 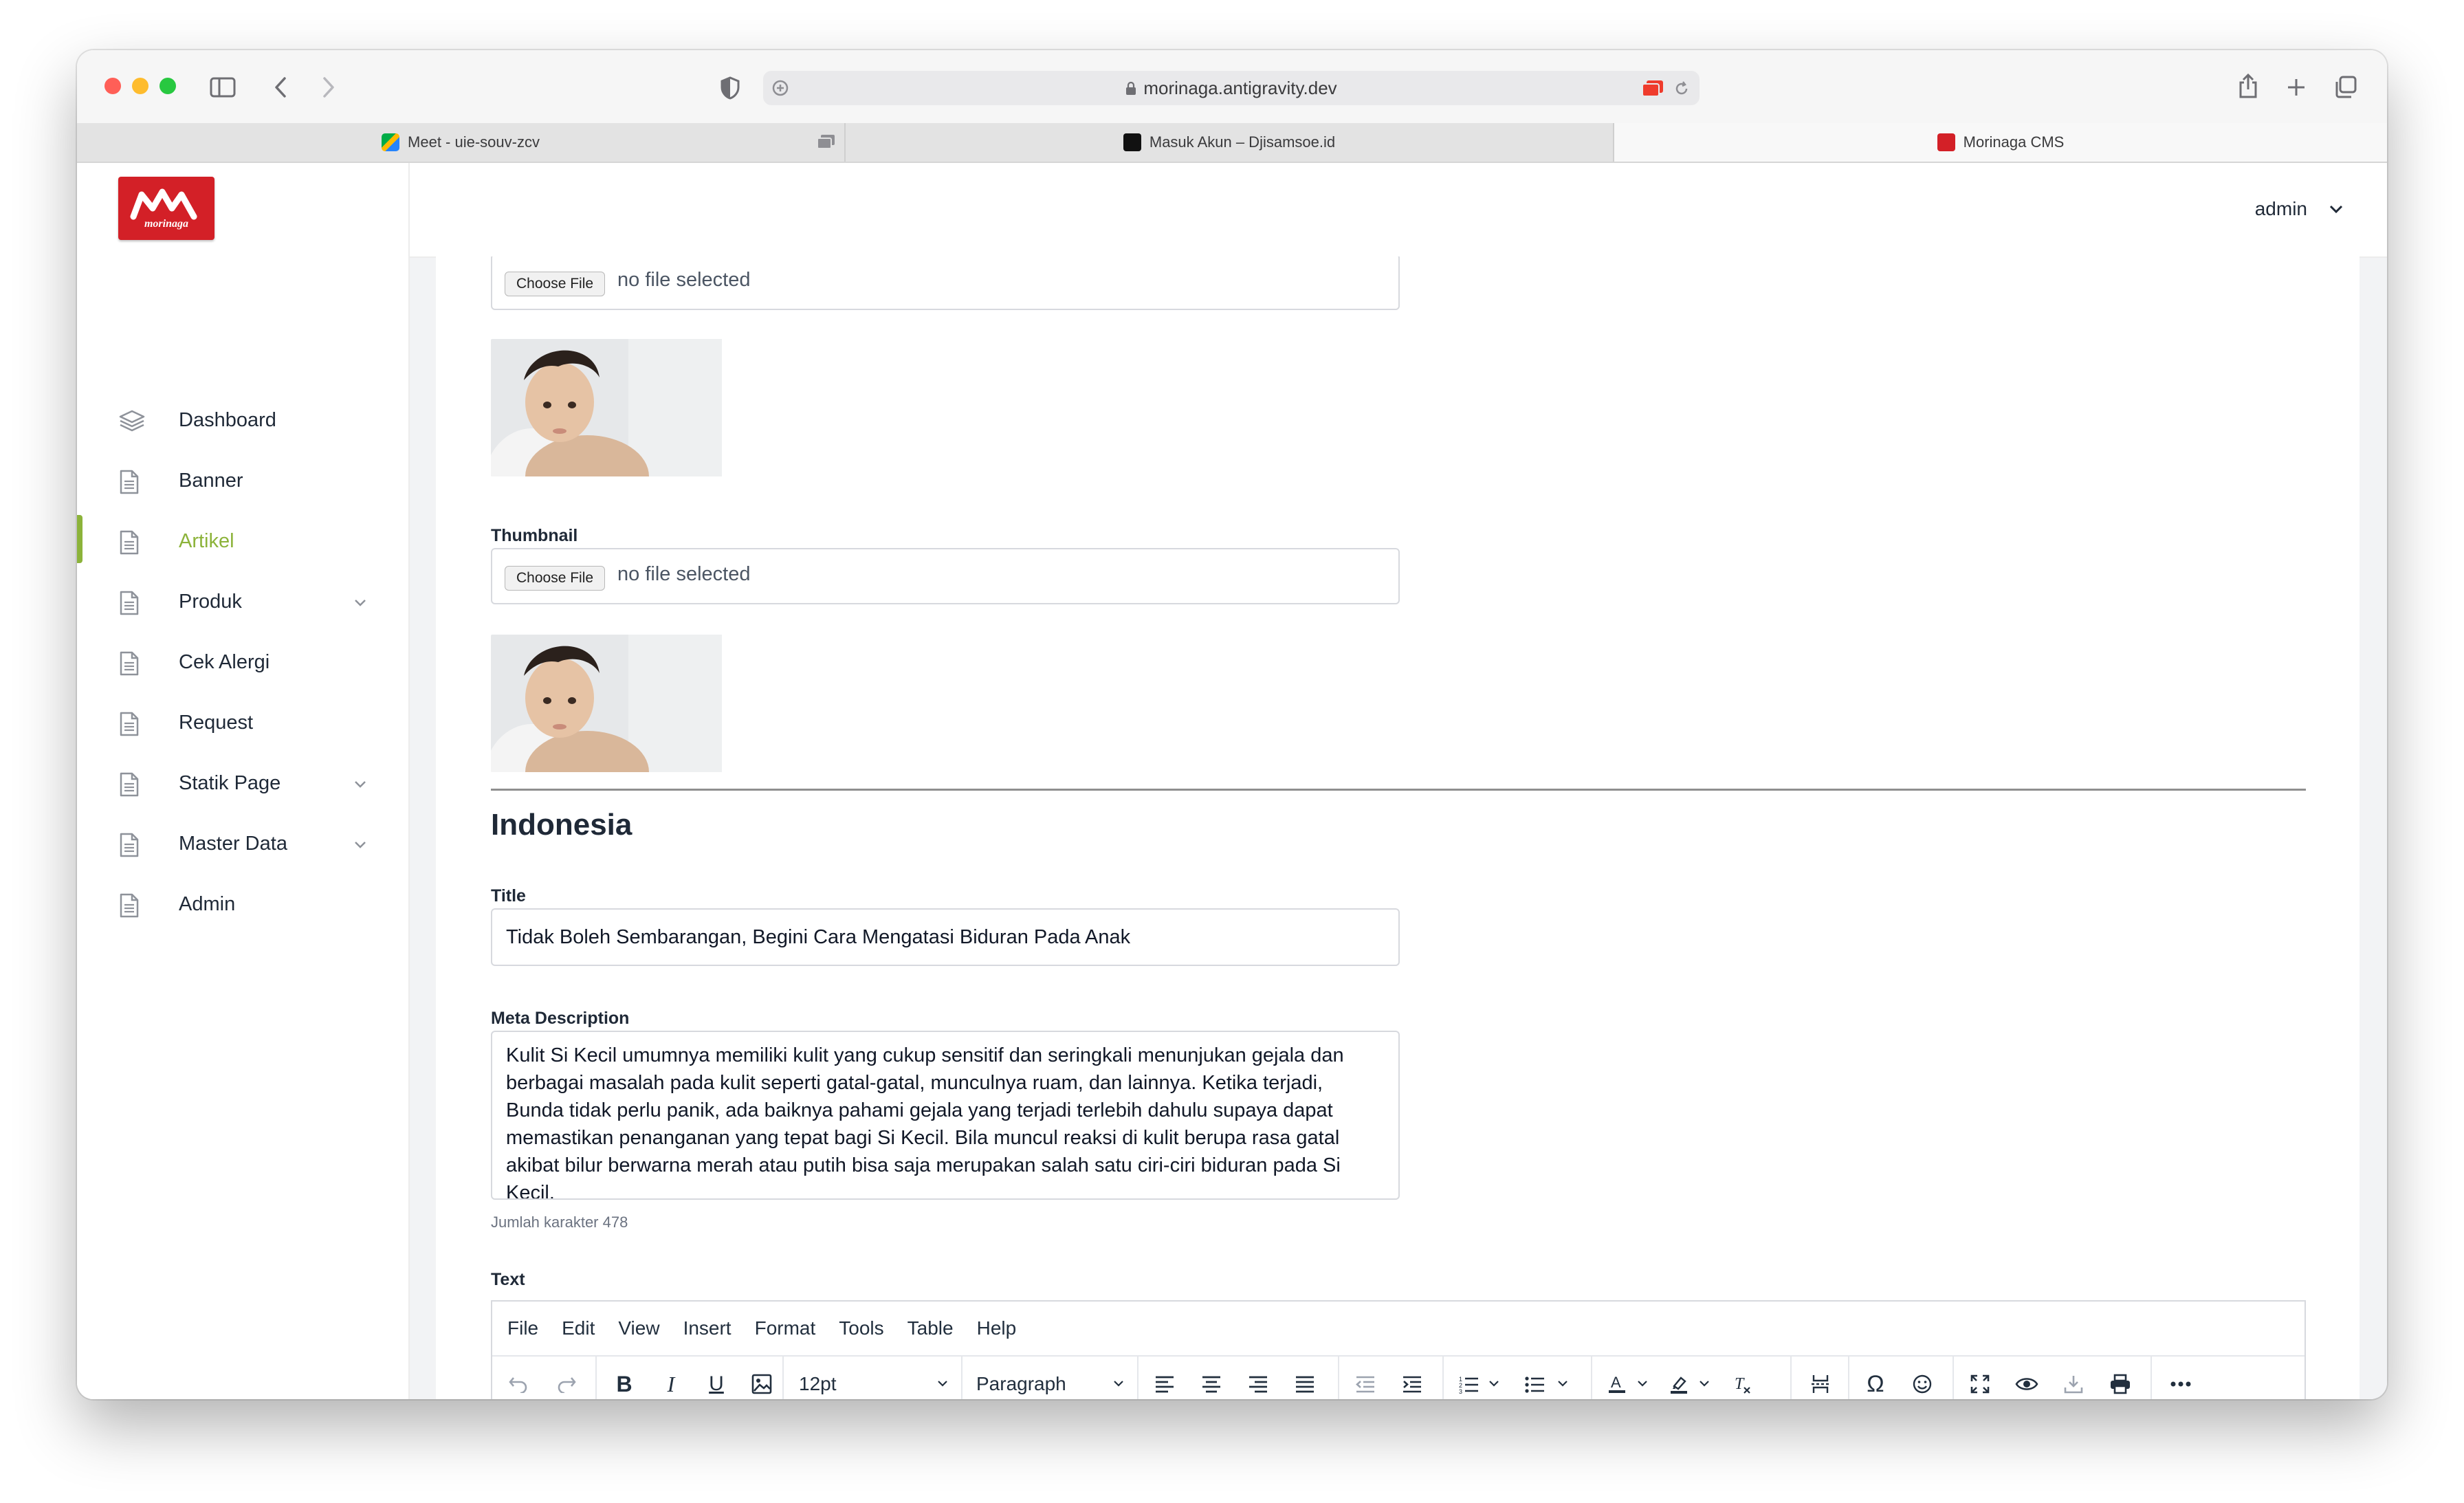 I want to click on font-size-select: 12pt, so click(x=873, y=1378).